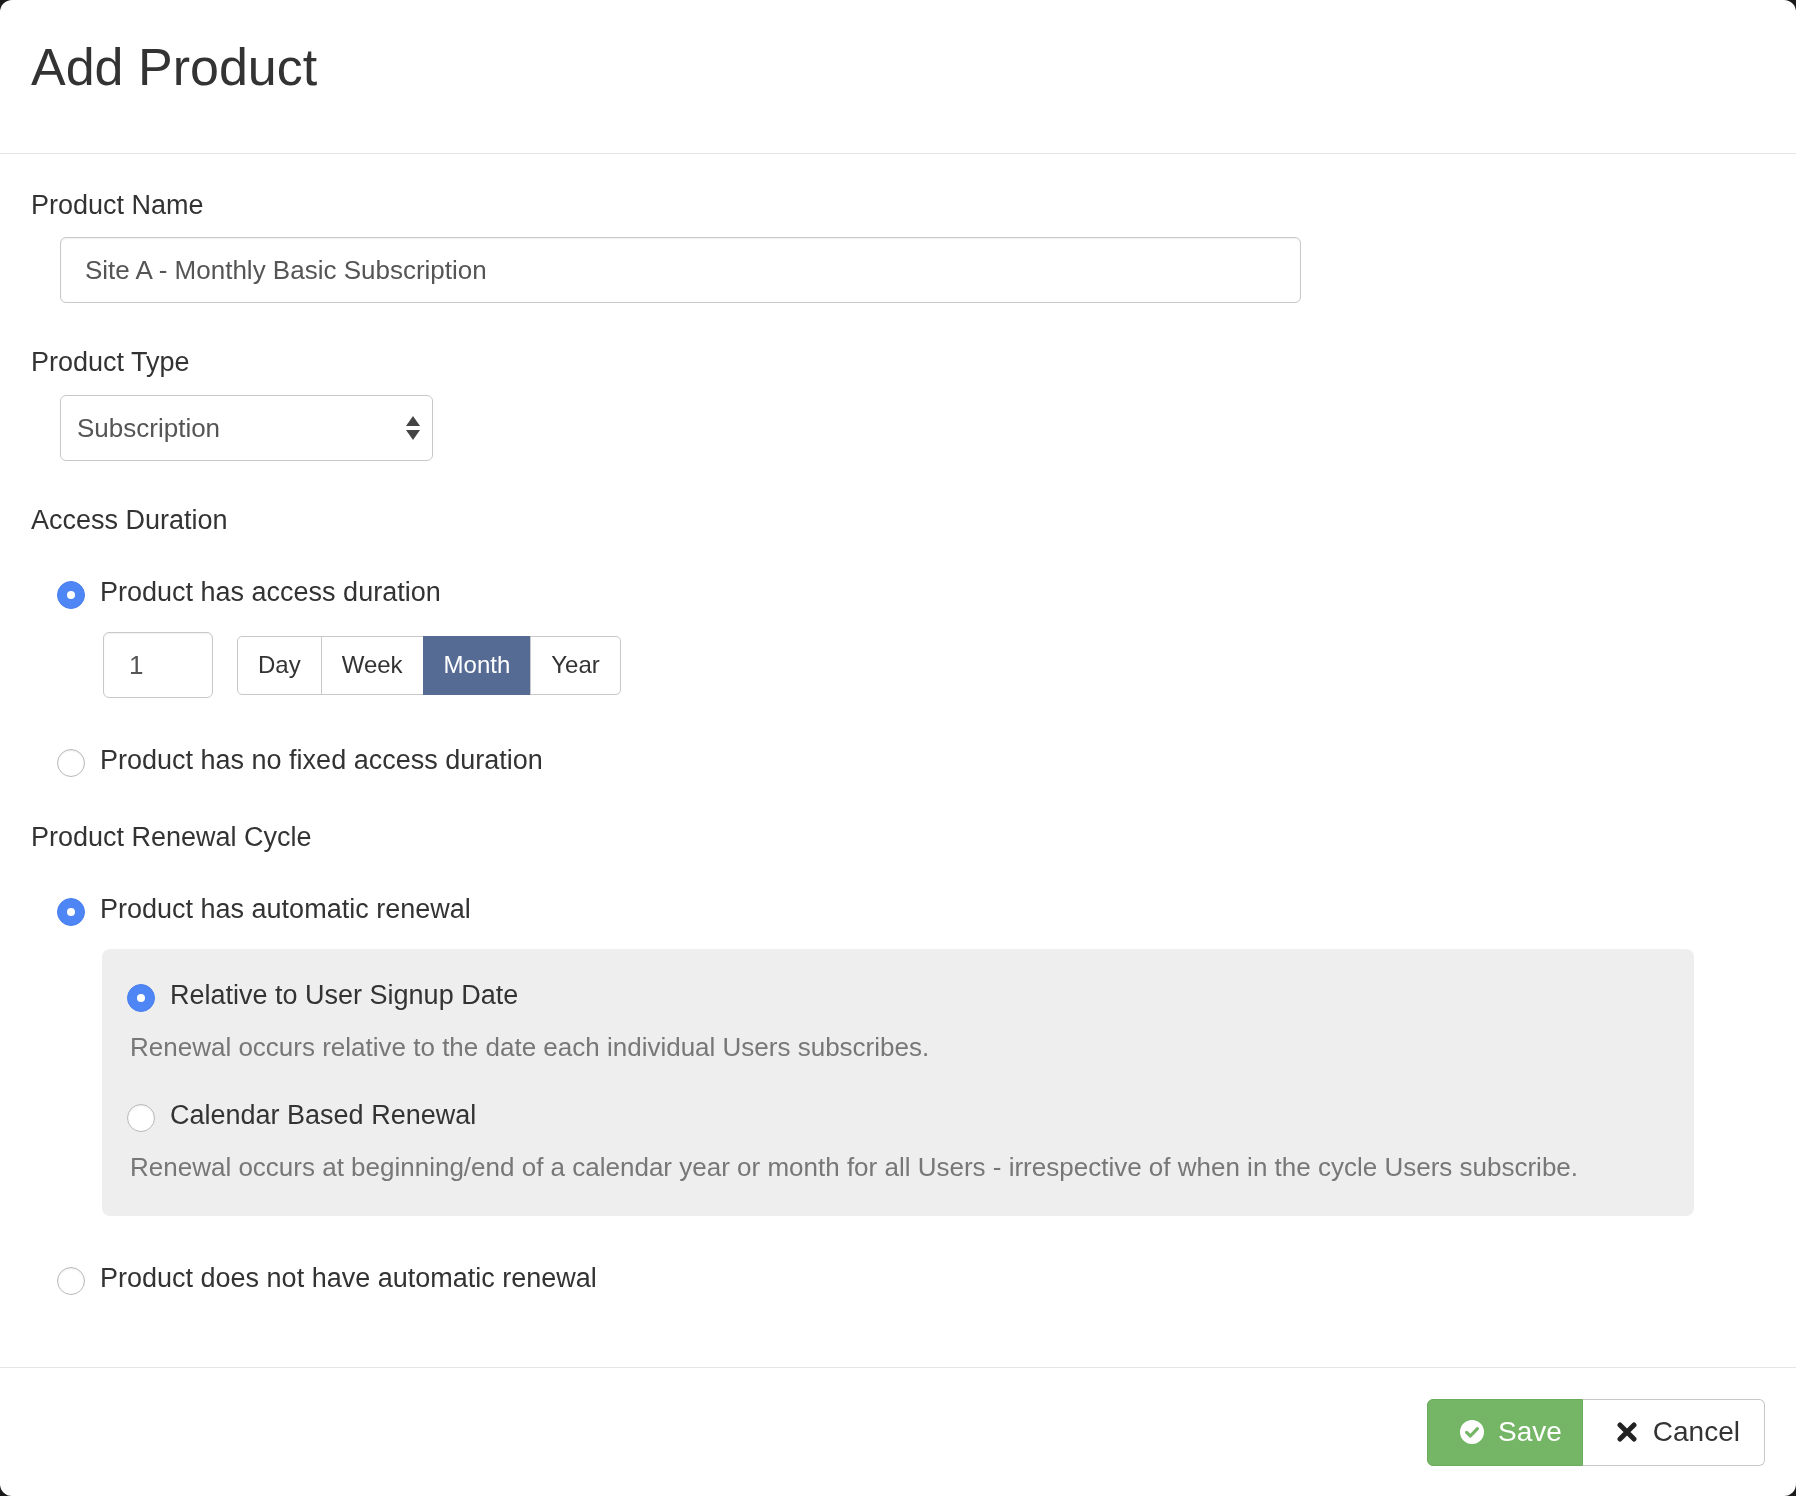 The width and height of the screenshot is (1796, 1496). Describe the element at coordinates (413, 428) in the screenshot. I see `select-arrows-icon` at that location.